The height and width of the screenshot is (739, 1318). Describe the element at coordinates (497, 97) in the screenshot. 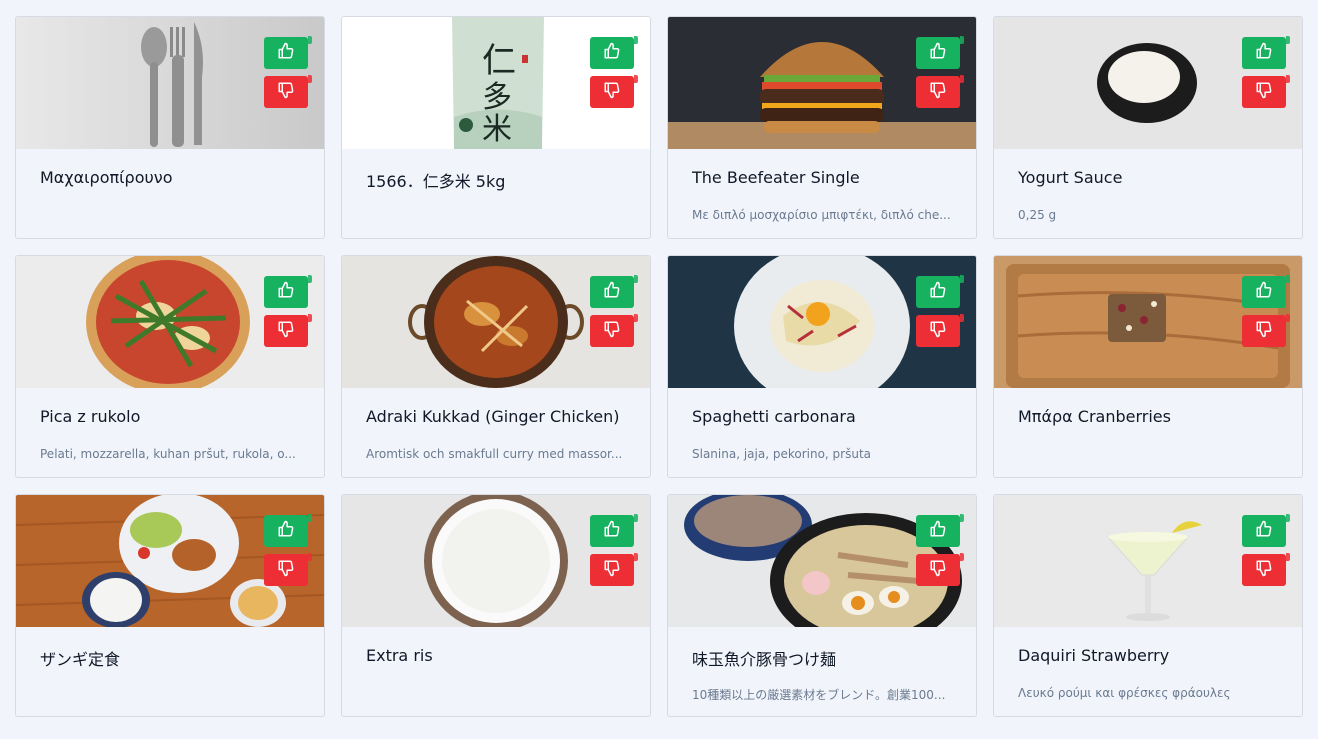

I see `svg-text: 多` at that location.